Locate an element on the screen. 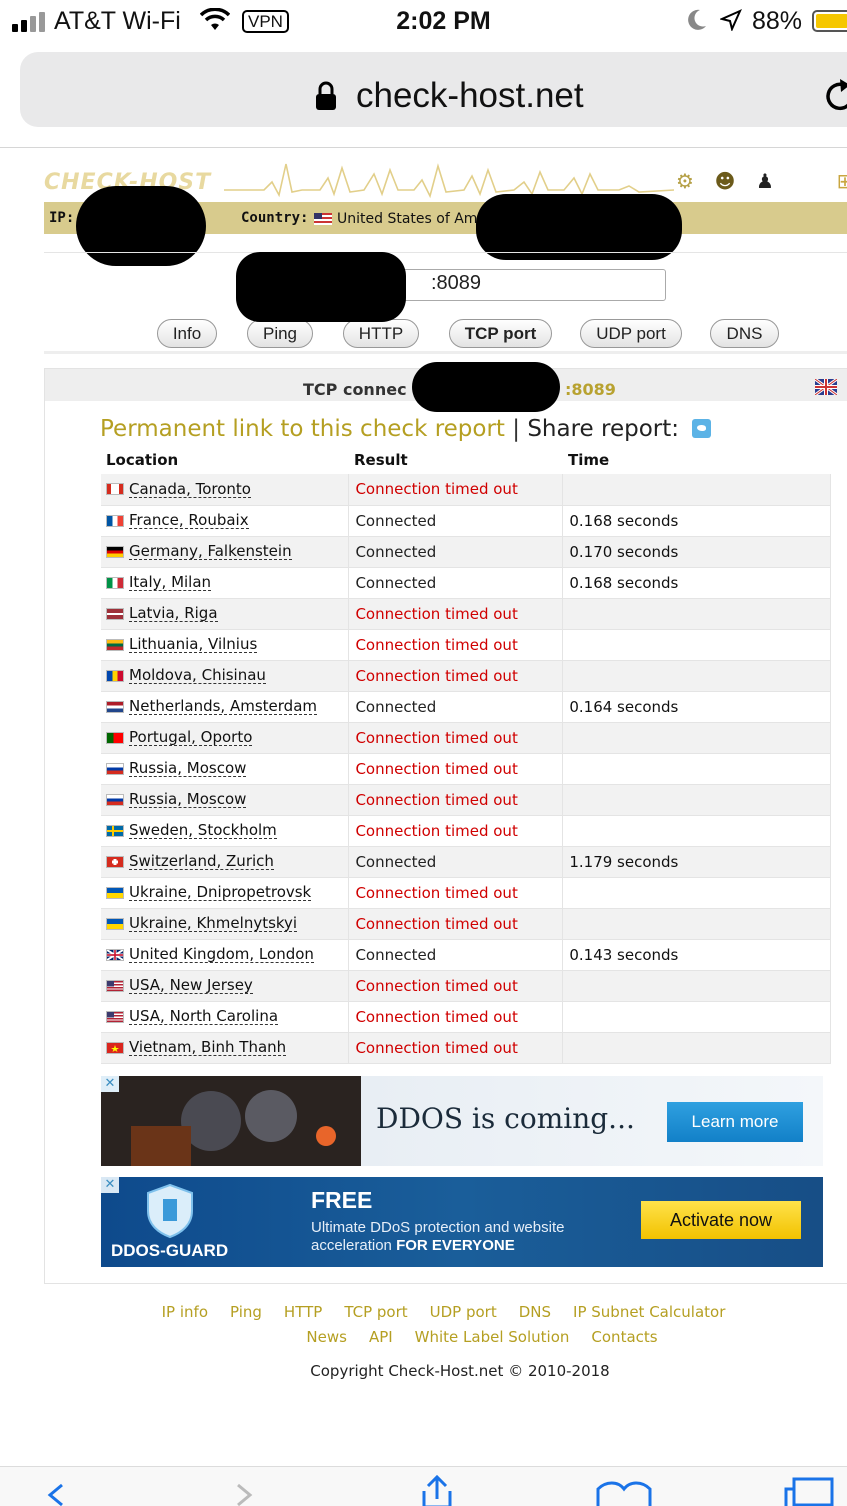 This screenshot has width=847, height=1506. shield-icon is located at coordinates (170, 1211).